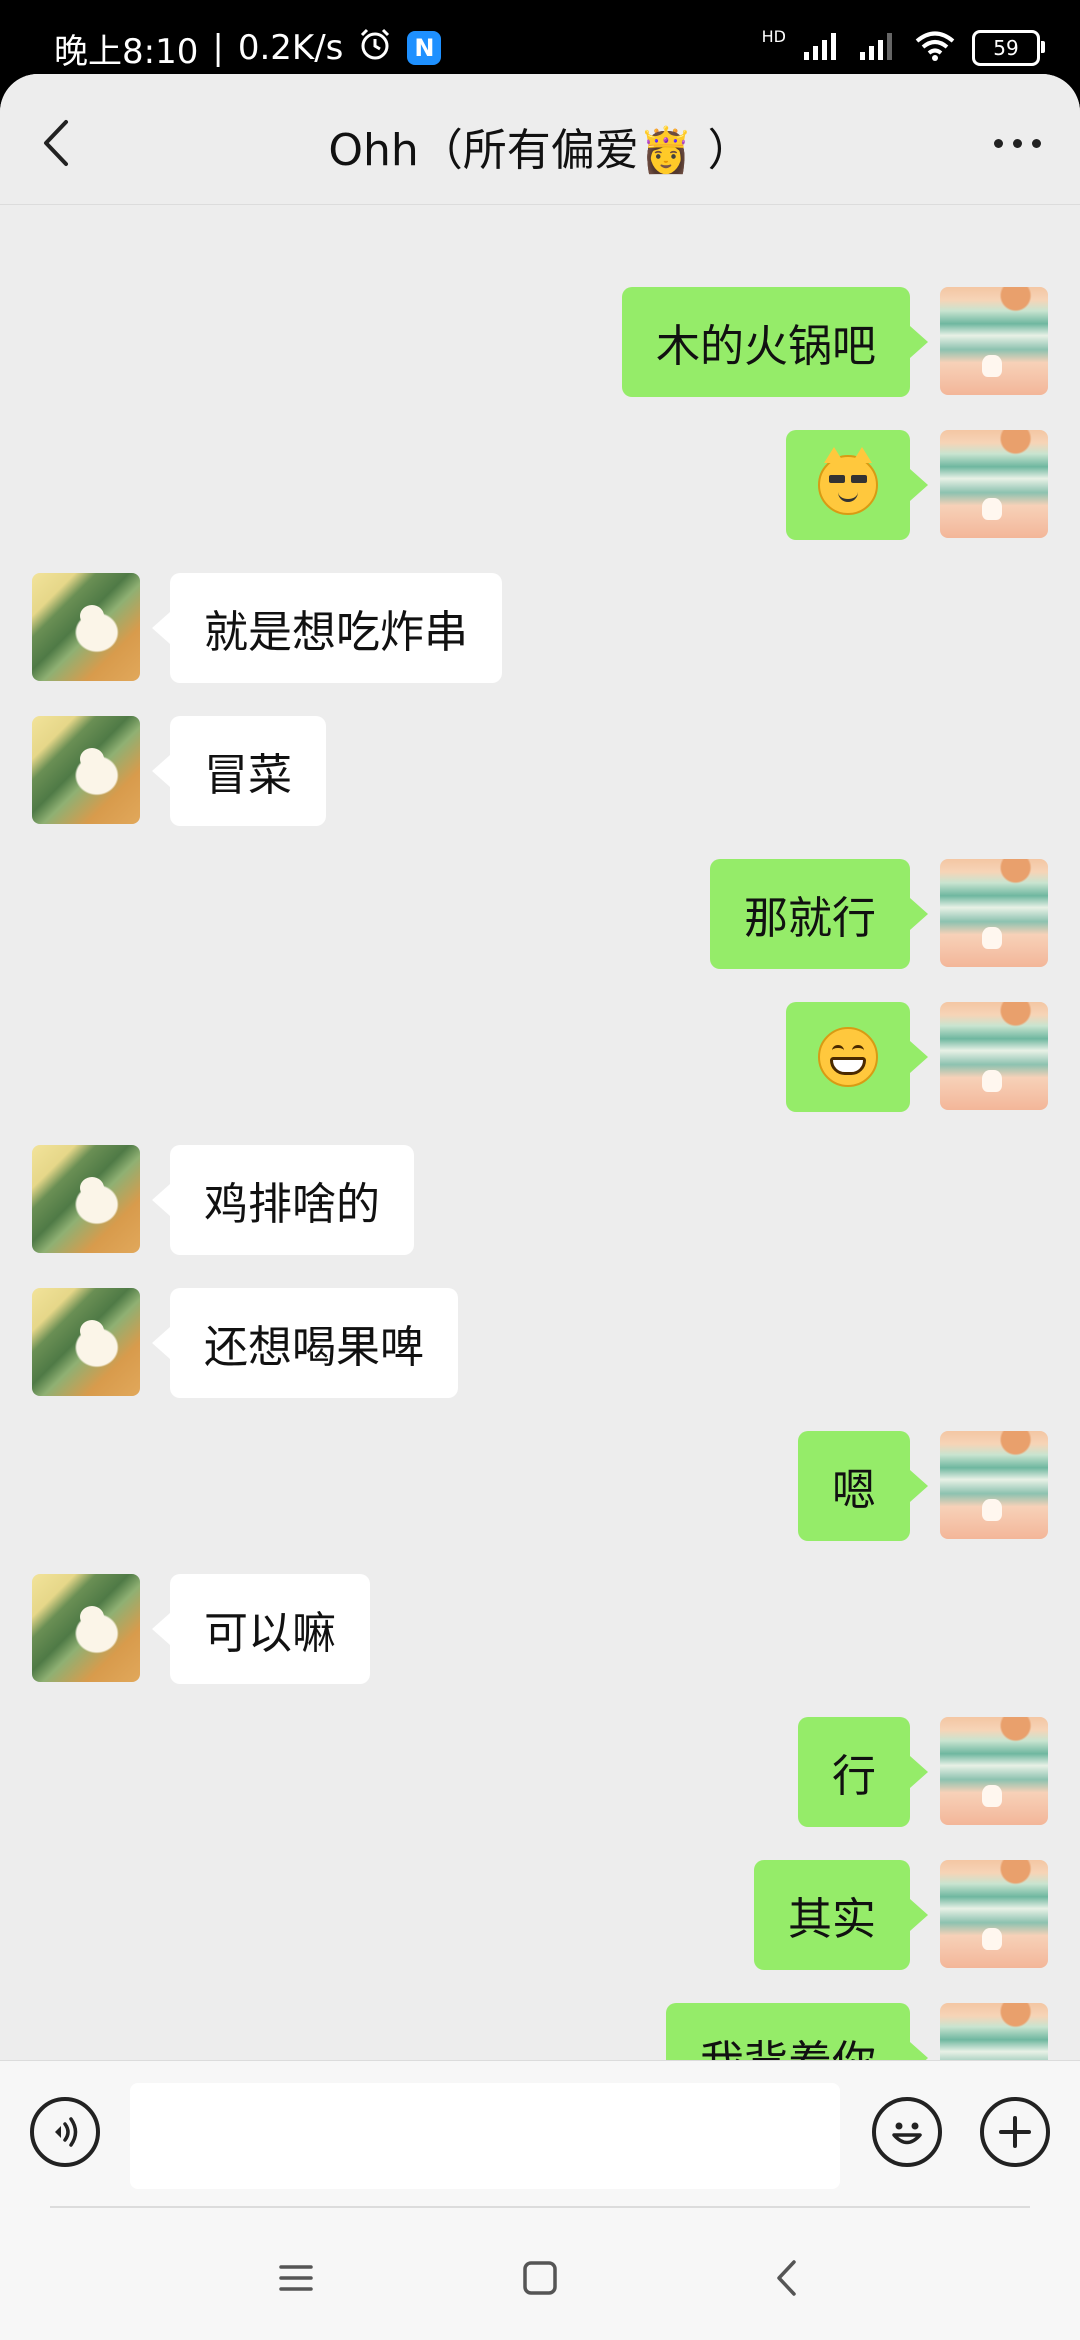 Image resolution: width=1080 pixels, height=2340 pixels. I want to click on message-bubble-outgoing: 嗯, so click(863, 1486).